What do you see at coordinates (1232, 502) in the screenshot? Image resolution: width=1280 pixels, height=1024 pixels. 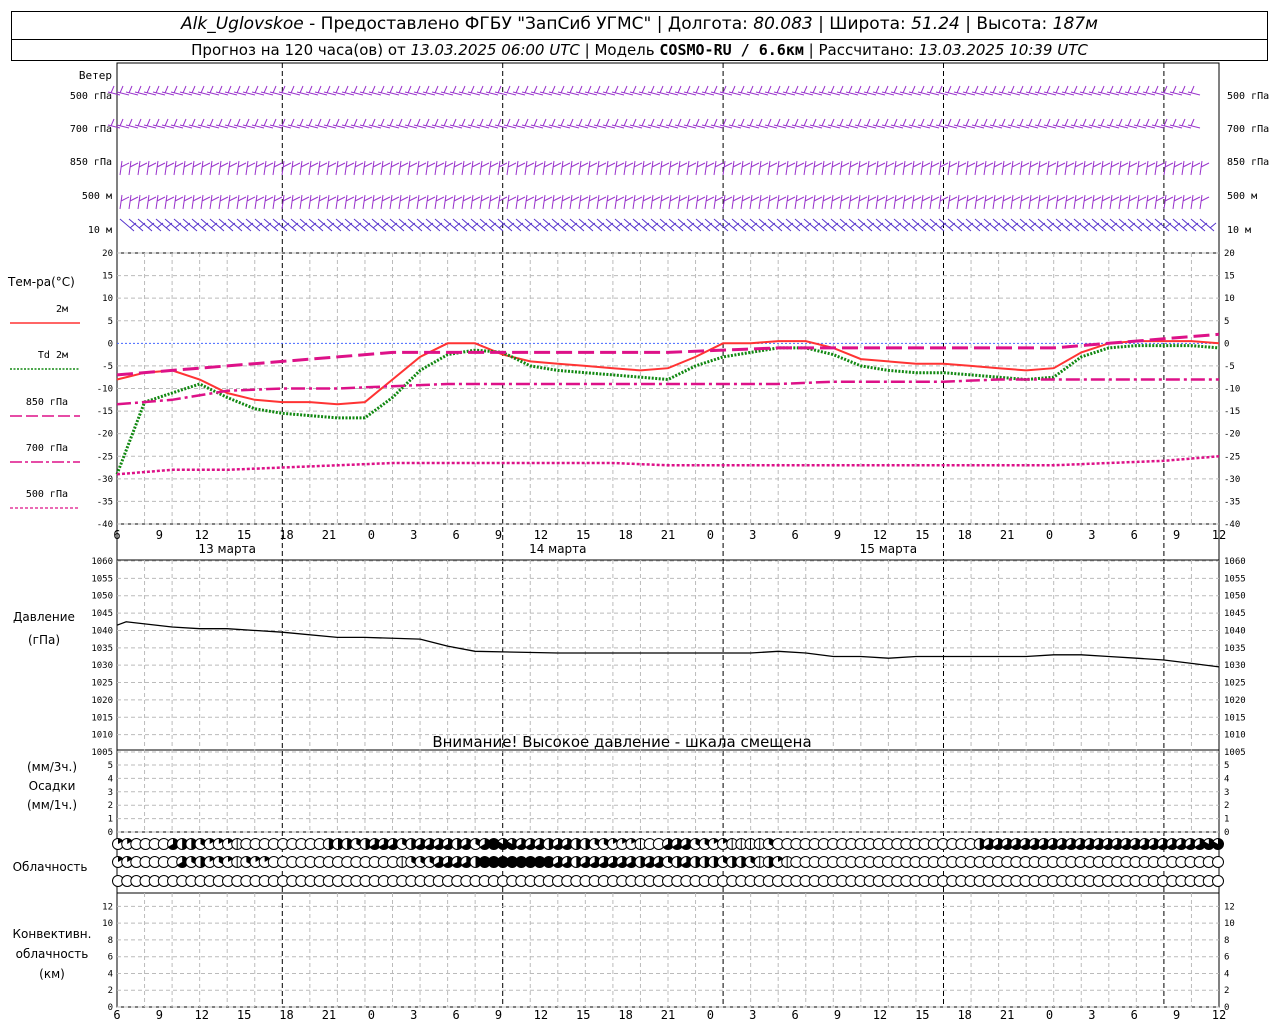 I see `temp-tick-right: -35` at bounding box center [1232, 502].